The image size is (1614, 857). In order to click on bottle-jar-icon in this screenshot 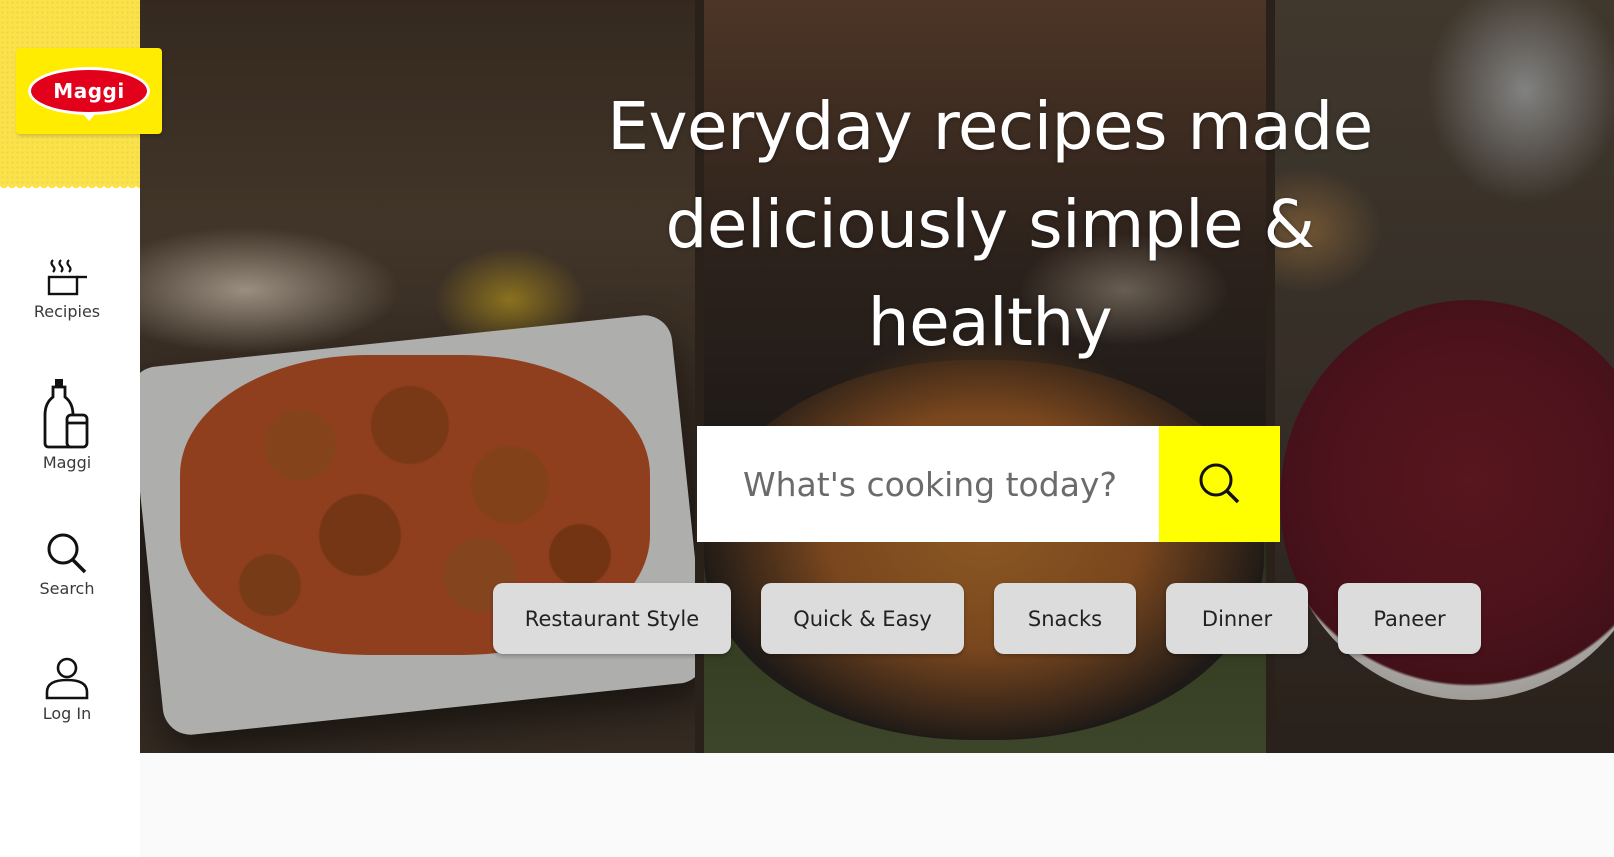, I will do `click(66, 414)`.